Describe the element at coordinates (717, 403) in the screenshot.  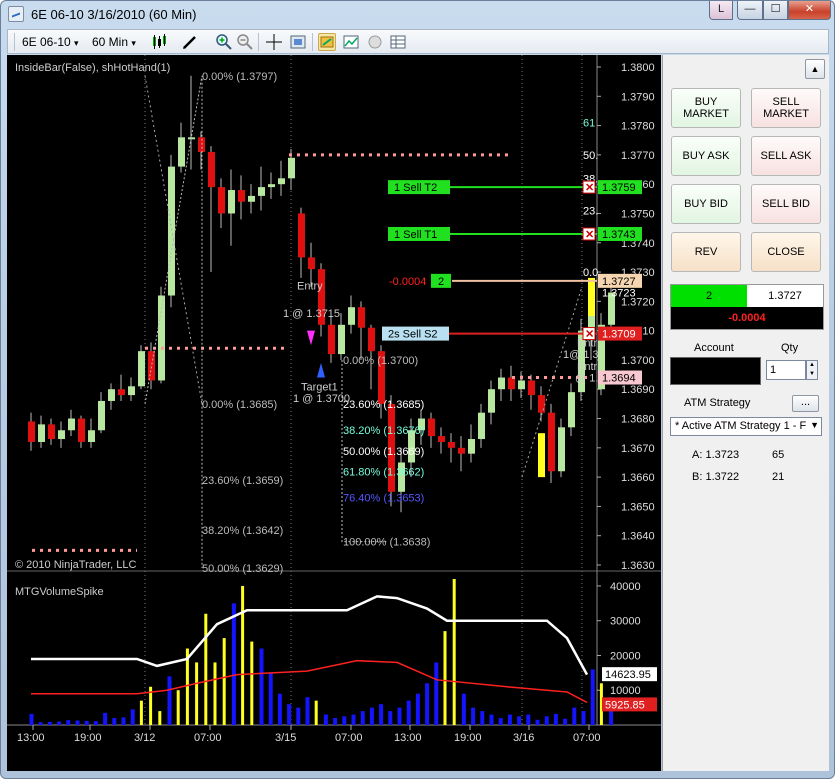
I see `atm-strategy-label: ATM Strategy` at that location.